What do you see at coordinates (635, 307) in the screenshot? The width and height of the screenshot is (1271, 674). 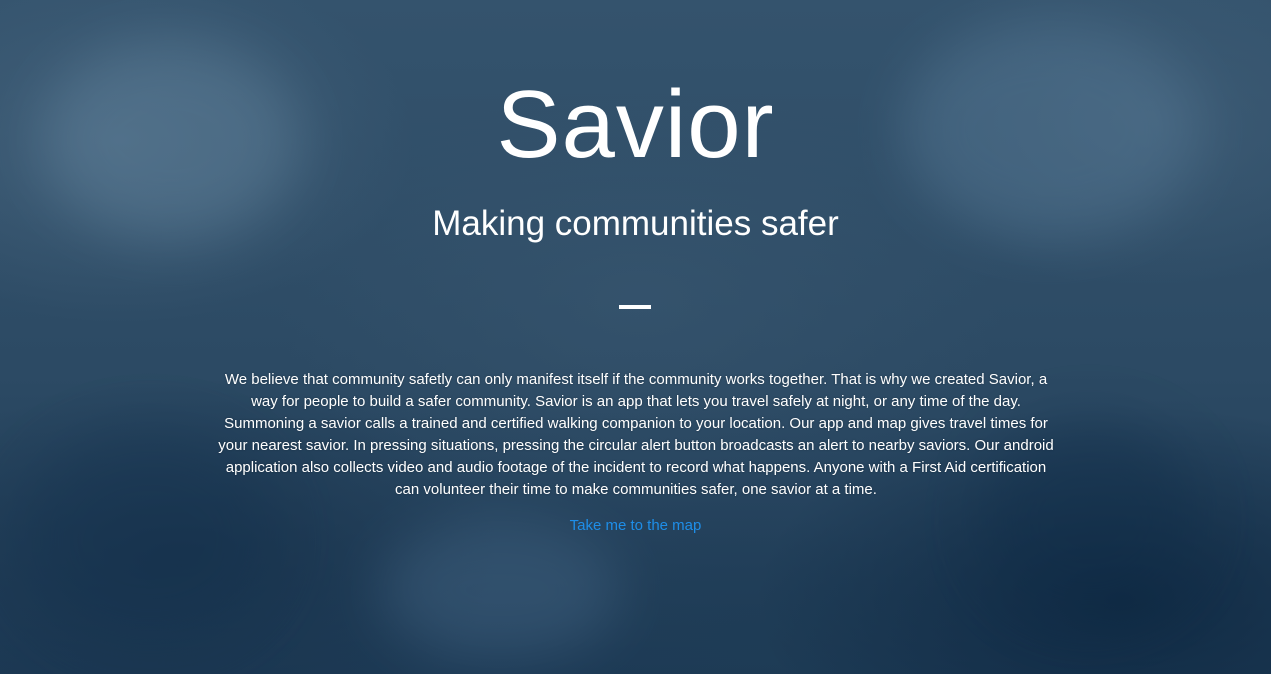 I see `divider` at bounding box center [635, 307].